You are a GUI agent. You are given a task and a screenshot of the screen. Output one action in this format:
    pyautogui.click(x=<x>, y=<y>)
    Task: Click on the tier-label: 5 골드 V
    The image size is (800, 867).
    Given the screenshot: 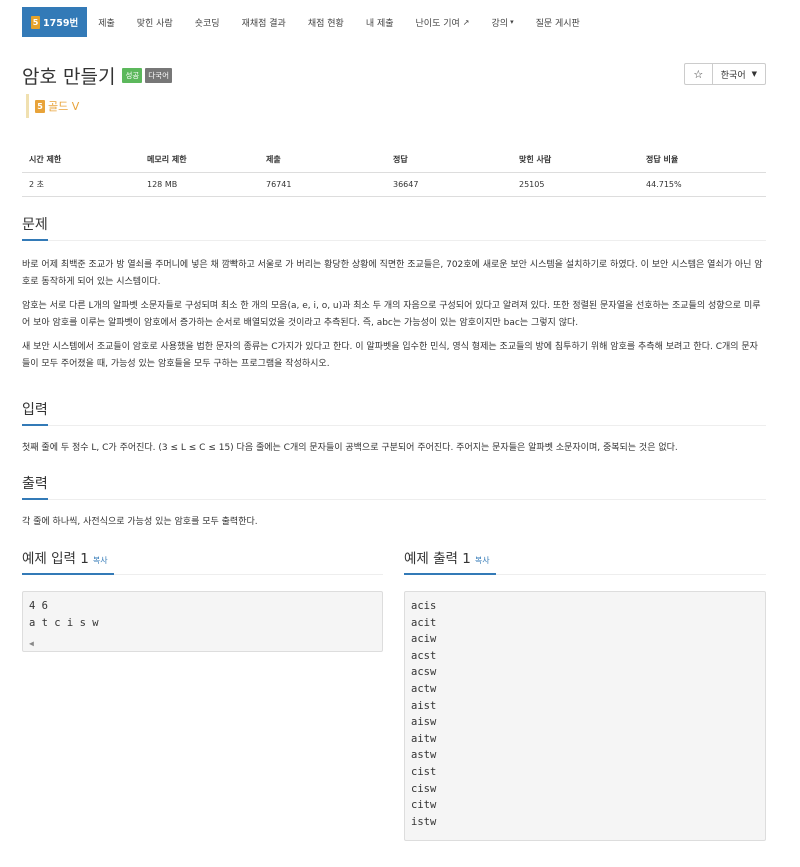 What is the action you would take?
    pyautogui.click(x=52, y=106)
    